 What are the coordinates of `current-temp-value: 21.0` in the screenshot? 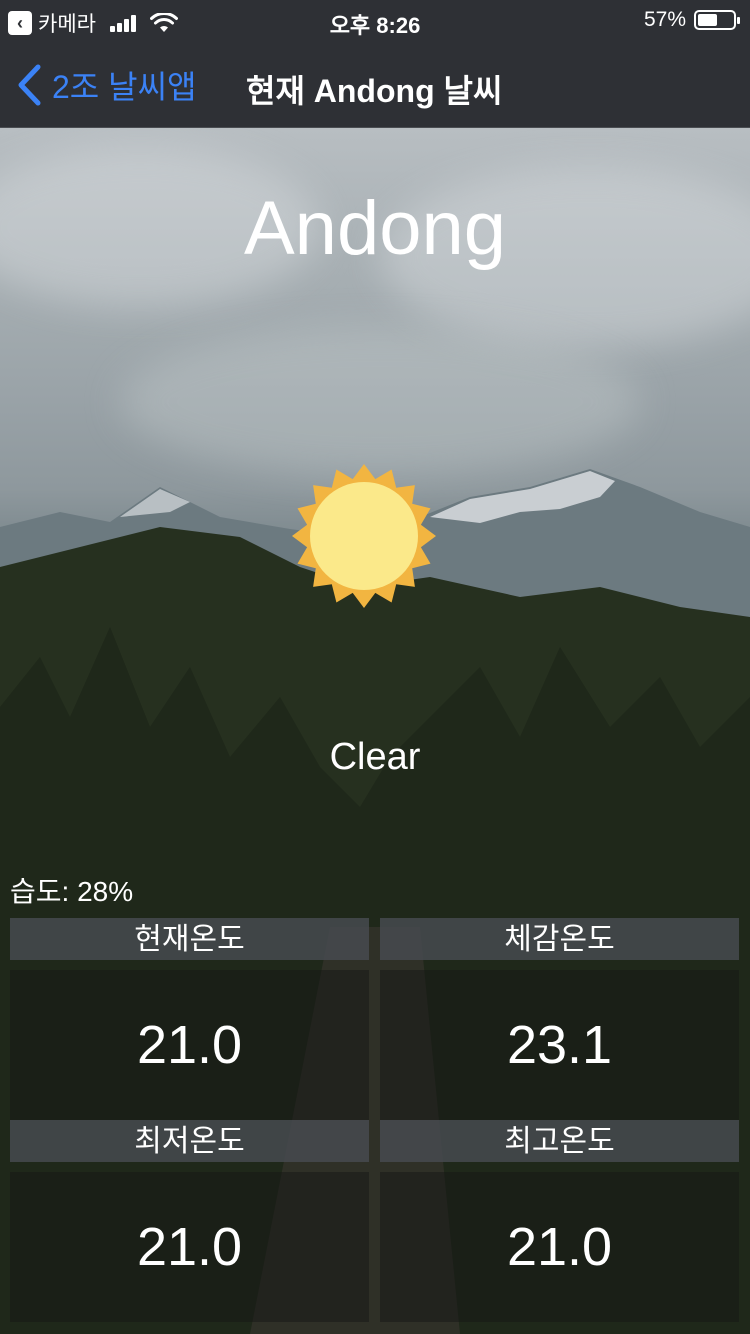 It's located at (189, 1045).